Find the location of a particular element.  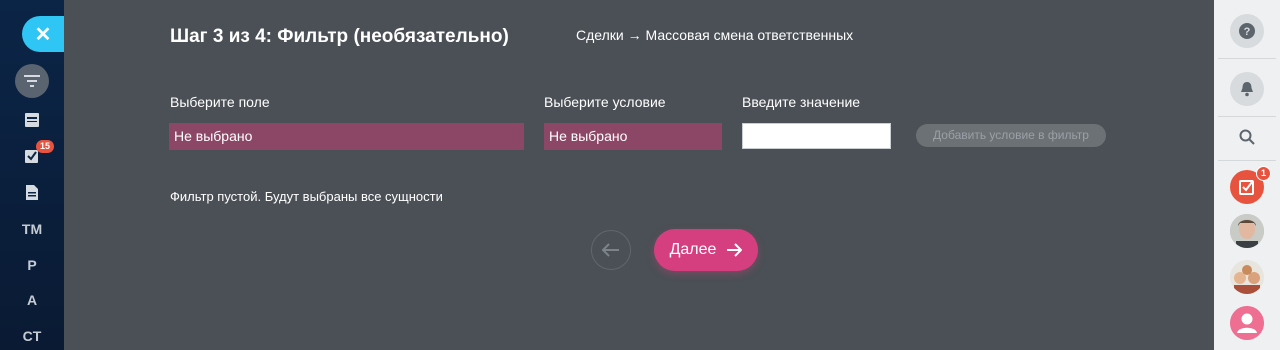

next-button: Далее is located at coordinates (706, 250).